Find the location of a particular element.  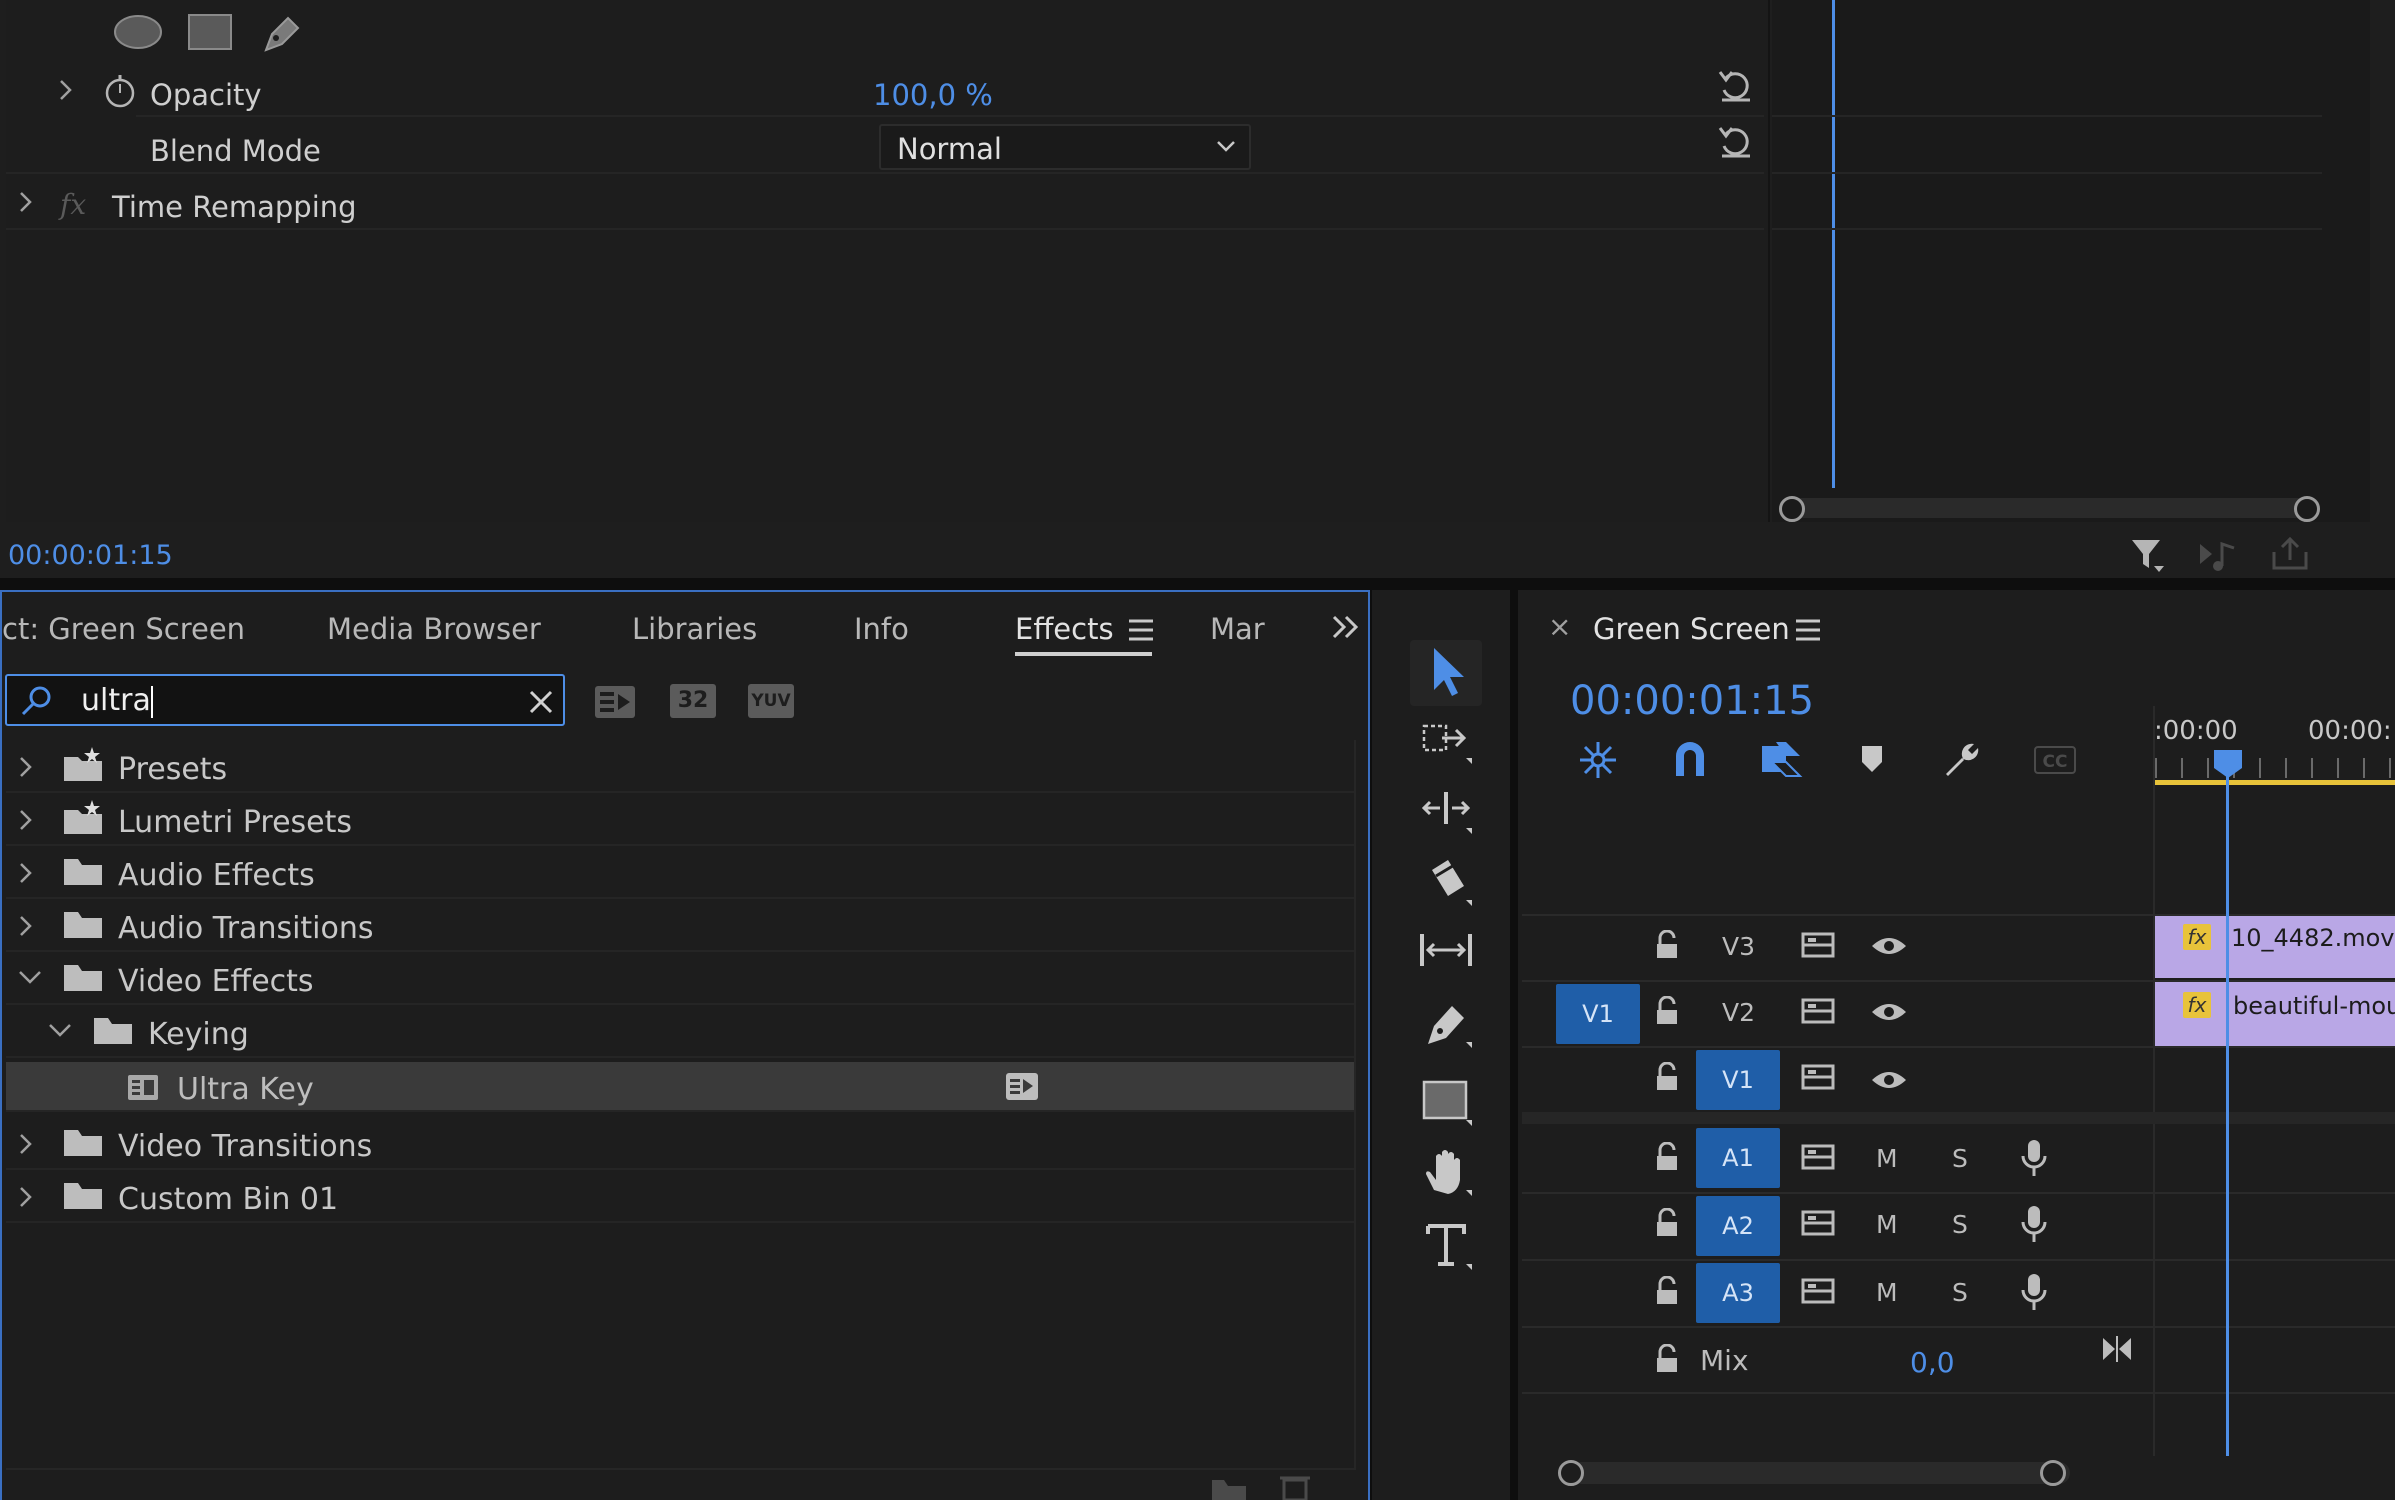

track-target-v1: V1 is located at coordinates (1738, 1080).